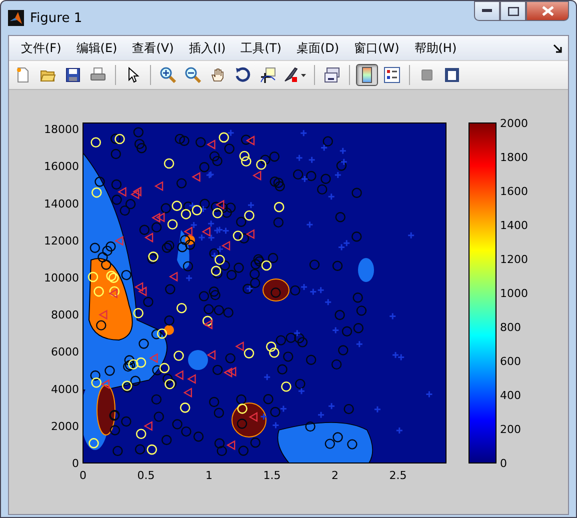  Describe the element at coordinates (23, 75) in the screenshot. I see `new-file-icon` at that location.